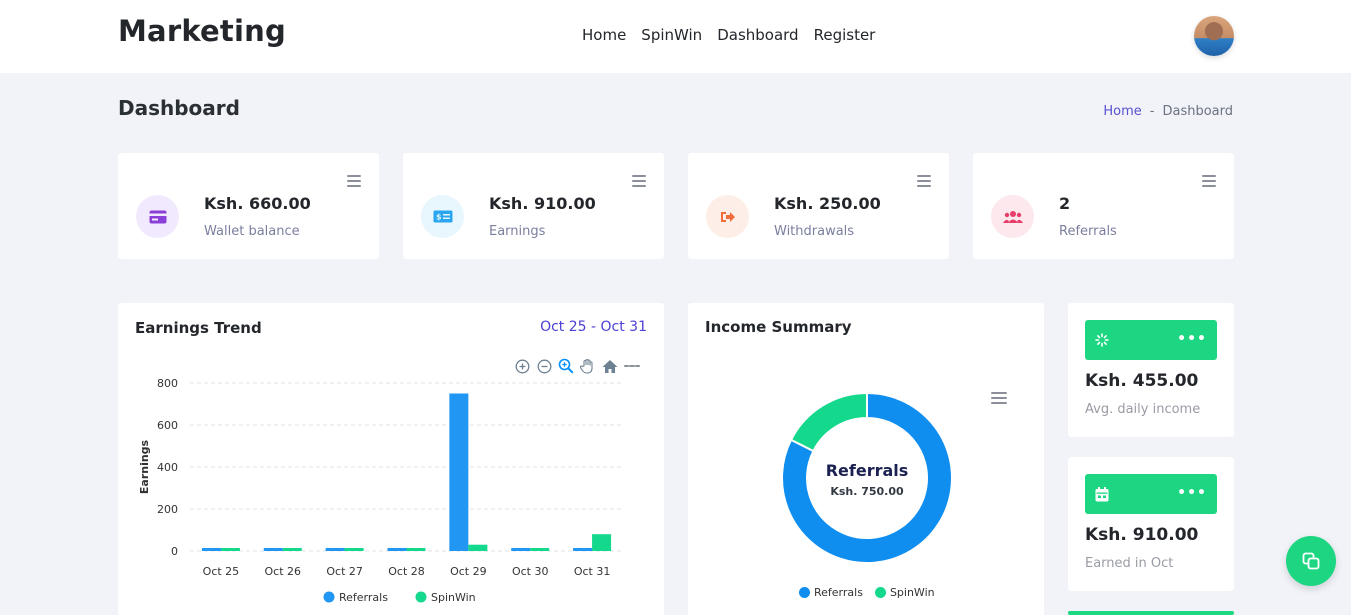 This screenshot has height=615, width=1351. What do you see at coordinates (221, 571) in the screenshot?
I see `x-tick-label: Oct 25` at bounding box center [221, 571].